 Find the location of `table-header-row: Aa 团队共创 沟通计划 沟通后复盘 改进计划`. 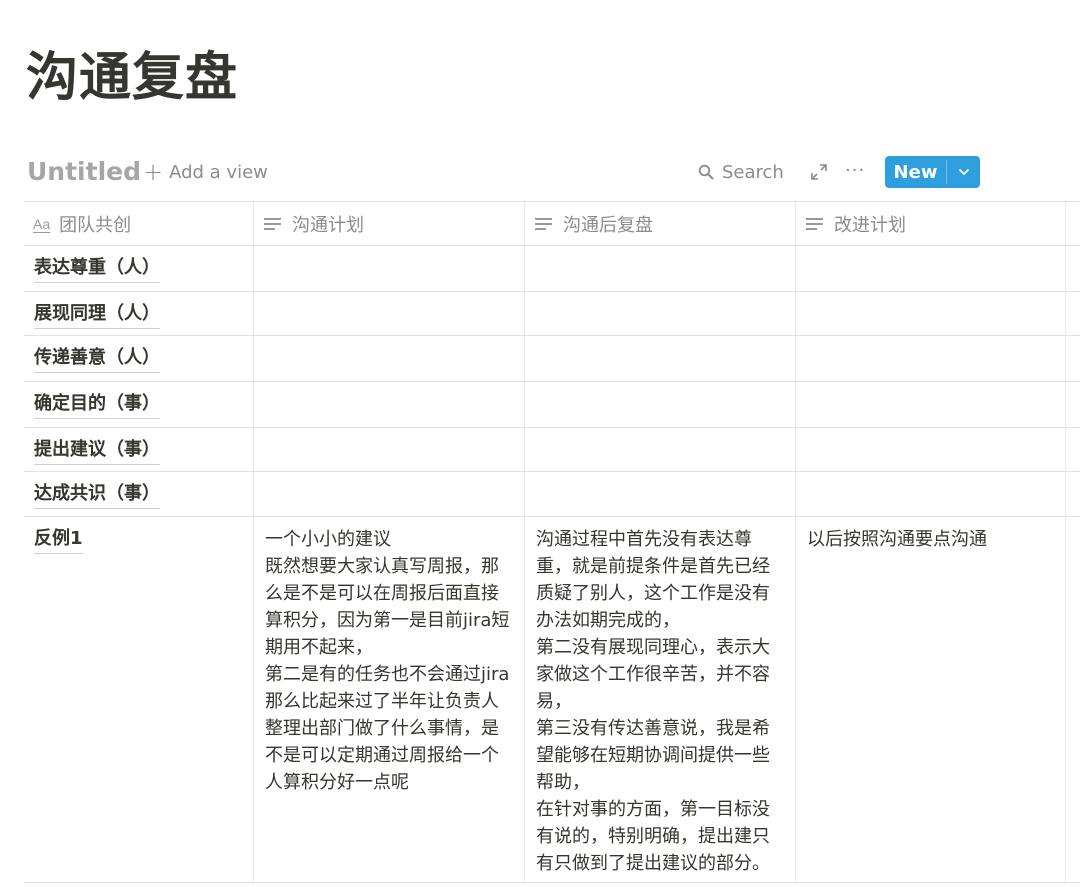

table-header-row: Aa 团队共创 沟通计划 沟通后复盘 改进计划 is located at coordinates (552, 224).